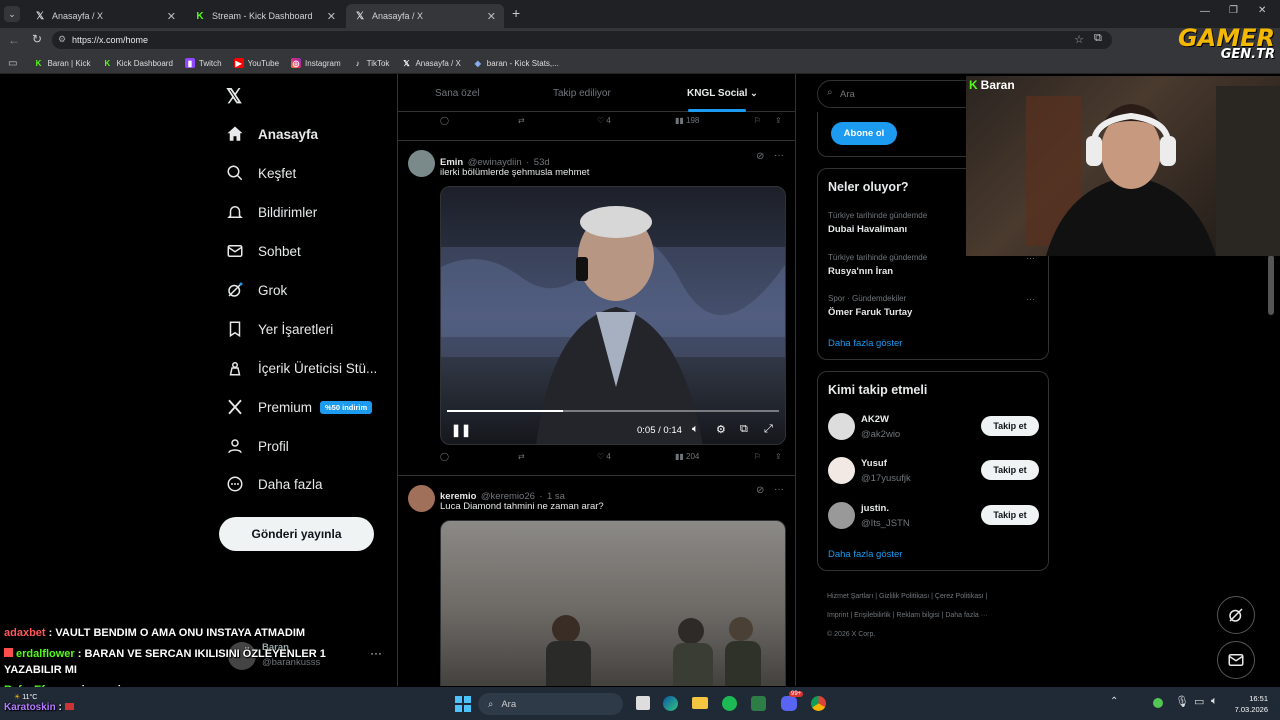 The width and height of the screenshot is (1280, 720). I want to click on nav-grok: Grok, so click(256, 290).